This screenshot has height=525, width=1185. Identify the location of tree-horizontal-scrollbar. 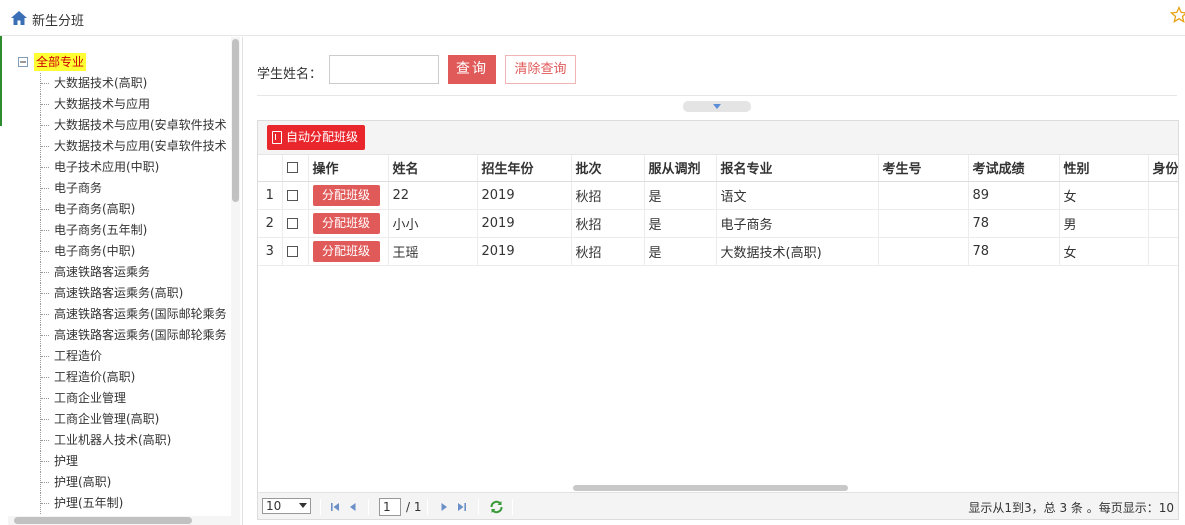
(119, 520).